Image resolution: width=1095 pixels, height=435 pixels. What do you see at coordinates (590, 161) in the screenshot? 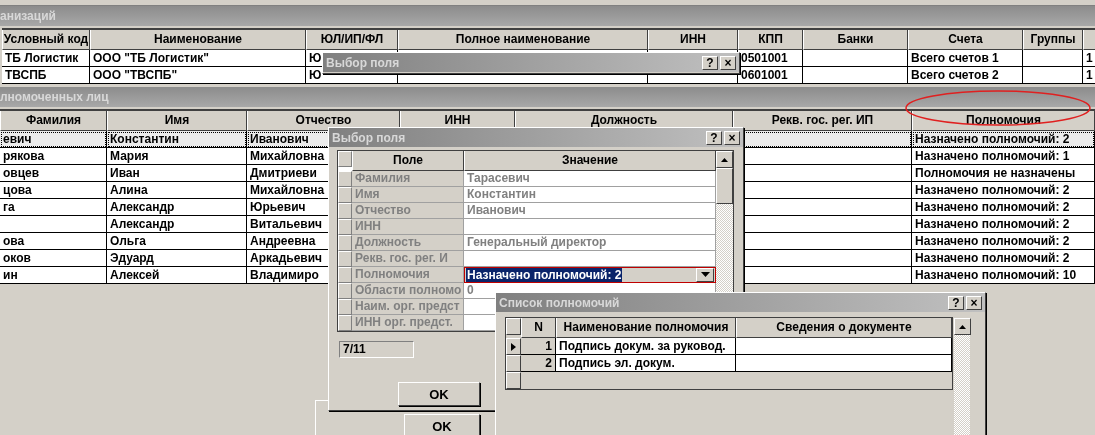
I see `column-header: Значение` at bounding box center [590, 161].